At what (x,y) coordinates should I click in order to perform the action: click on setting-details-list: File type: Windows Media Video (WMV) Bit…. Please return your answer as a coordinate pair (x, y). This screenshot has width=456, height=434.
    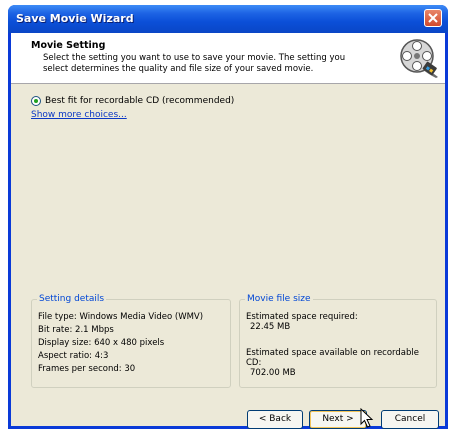
    Looking at the image, I should click on (120, 343).